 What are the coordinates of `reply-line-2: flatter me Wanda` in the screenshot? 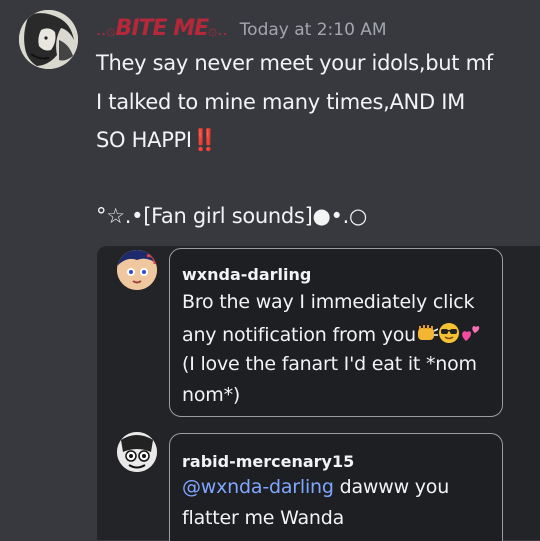 It's located at (263, 518).